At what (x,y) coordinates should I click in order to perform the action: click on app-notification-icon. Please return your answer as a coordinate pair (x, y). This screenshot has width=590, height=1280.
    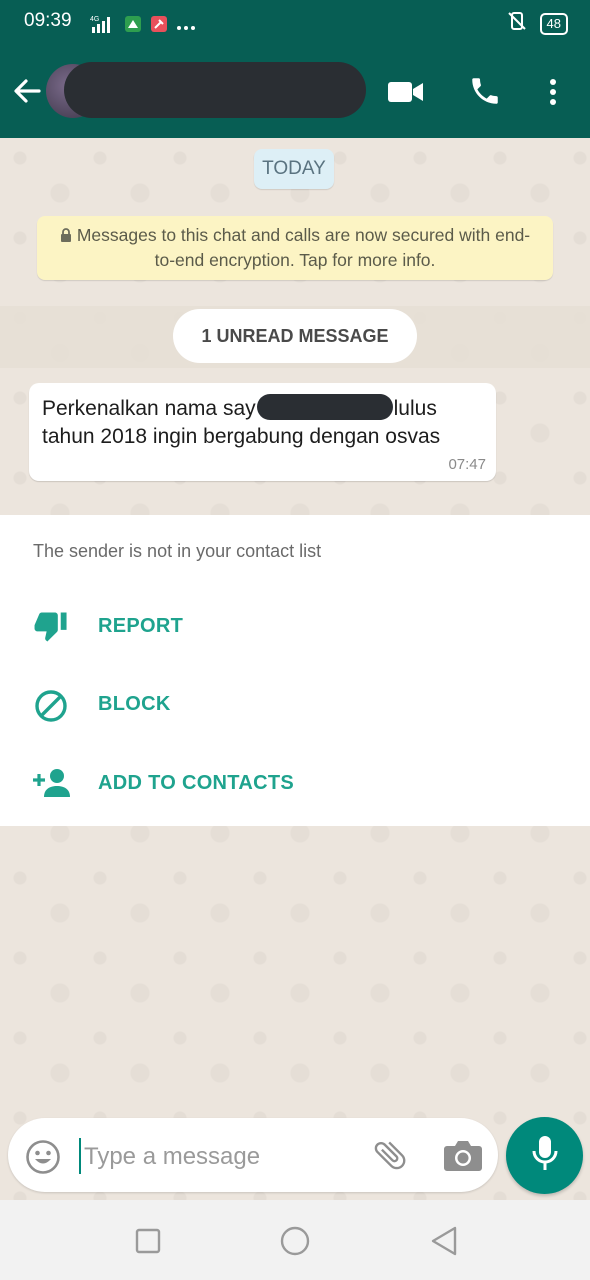
    Looking at the image, I should click on (133, 26).